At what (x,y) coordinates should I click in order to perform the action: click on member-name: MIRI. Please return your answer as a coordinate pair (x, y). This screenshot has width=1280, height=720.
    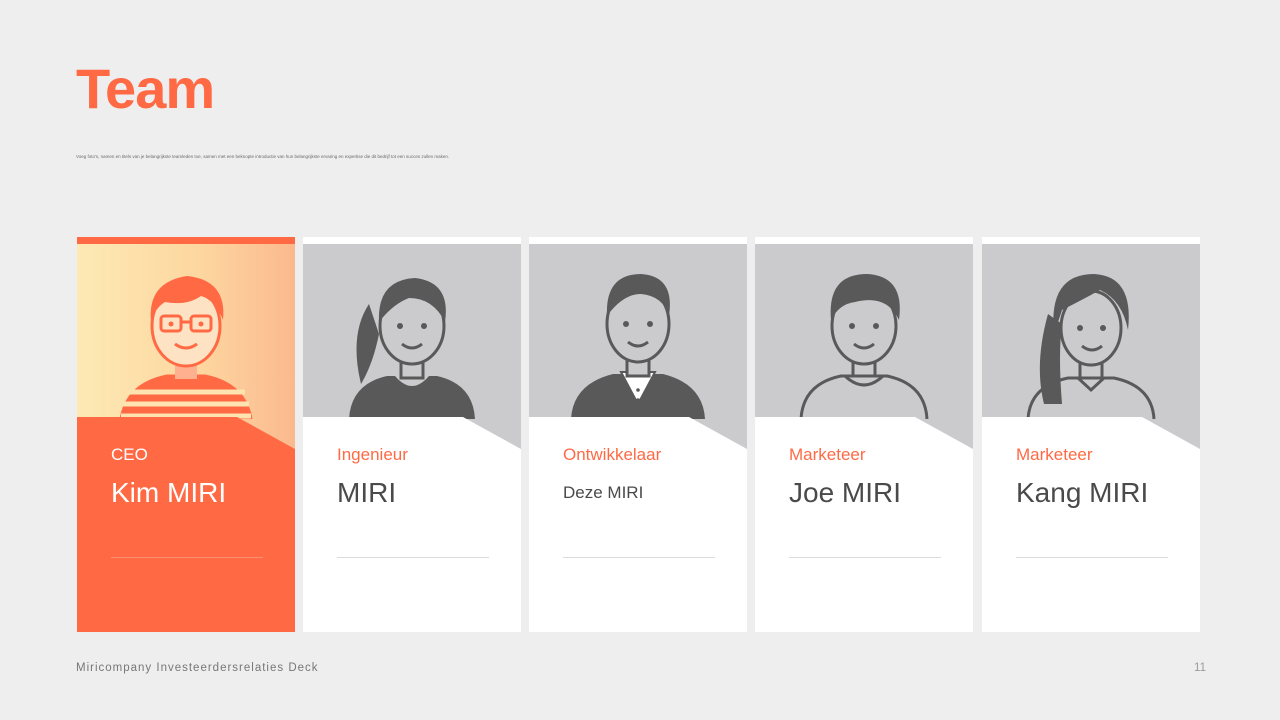
    Looking at the image, I should click on (367, 492).